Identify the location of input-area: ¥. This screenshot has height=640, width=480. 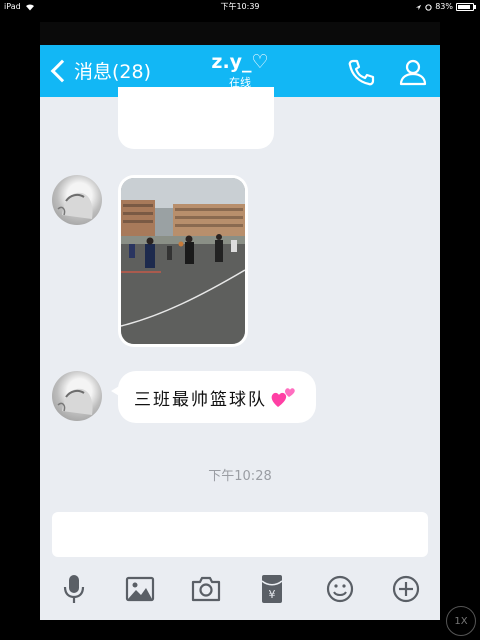
(240, 564).